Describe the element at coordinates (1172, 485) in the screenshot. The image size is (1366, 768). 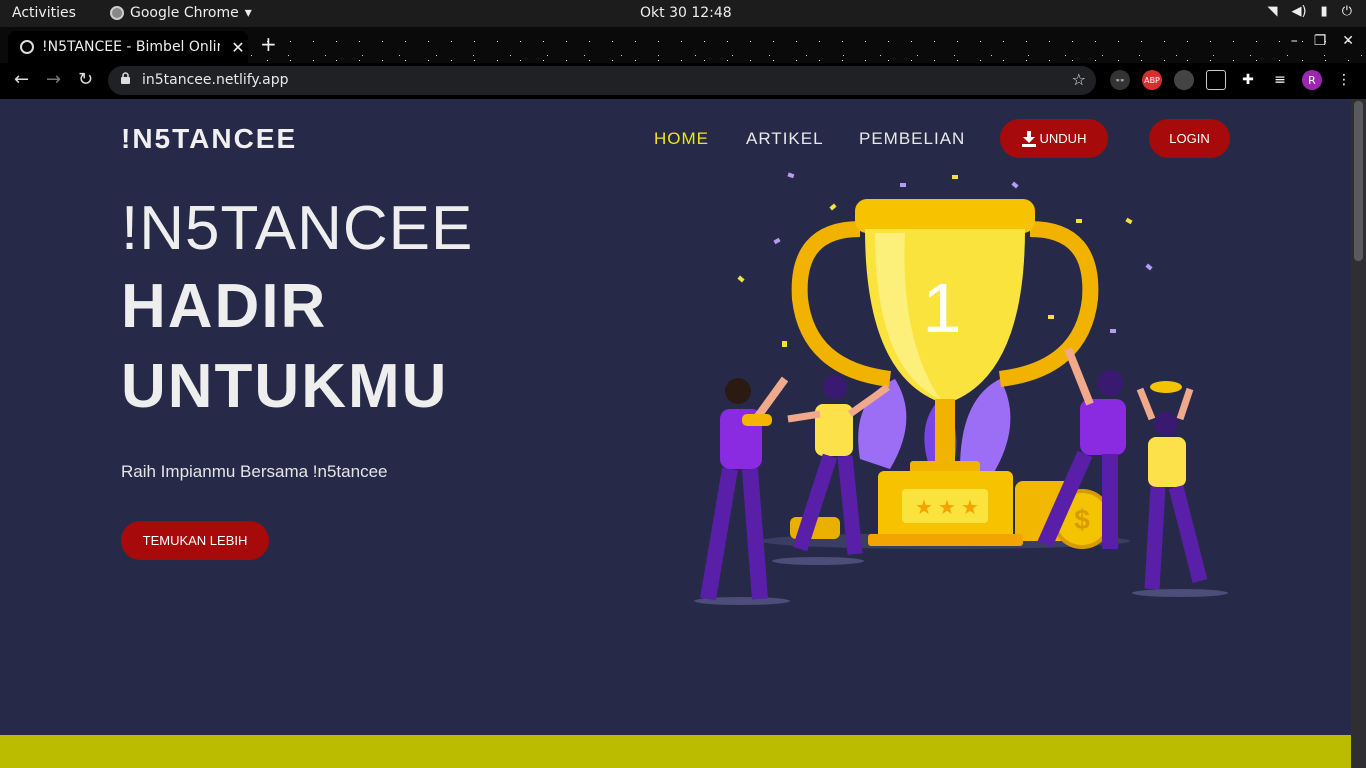
I see `person-coin-woman` at that location.